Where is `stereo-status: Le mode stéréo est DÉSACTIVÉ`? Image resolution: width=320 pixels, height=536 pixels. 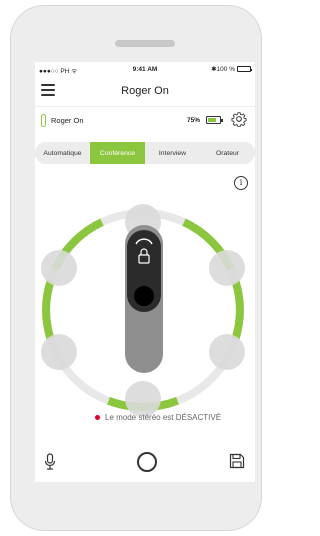
stereo-status: Le mode stéréo est DÉSACTIVÉ is located at coordinates (158, 417).